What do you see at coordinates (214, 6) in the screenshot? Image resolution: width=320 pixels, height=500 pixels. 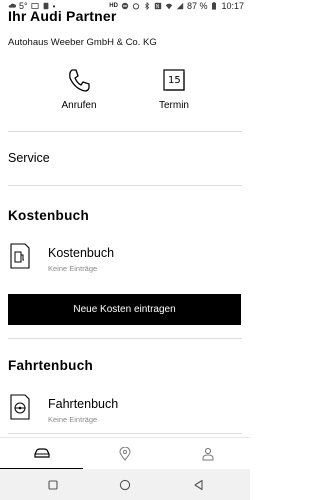 I see `battery-icon` at bounding box center [214, 6].